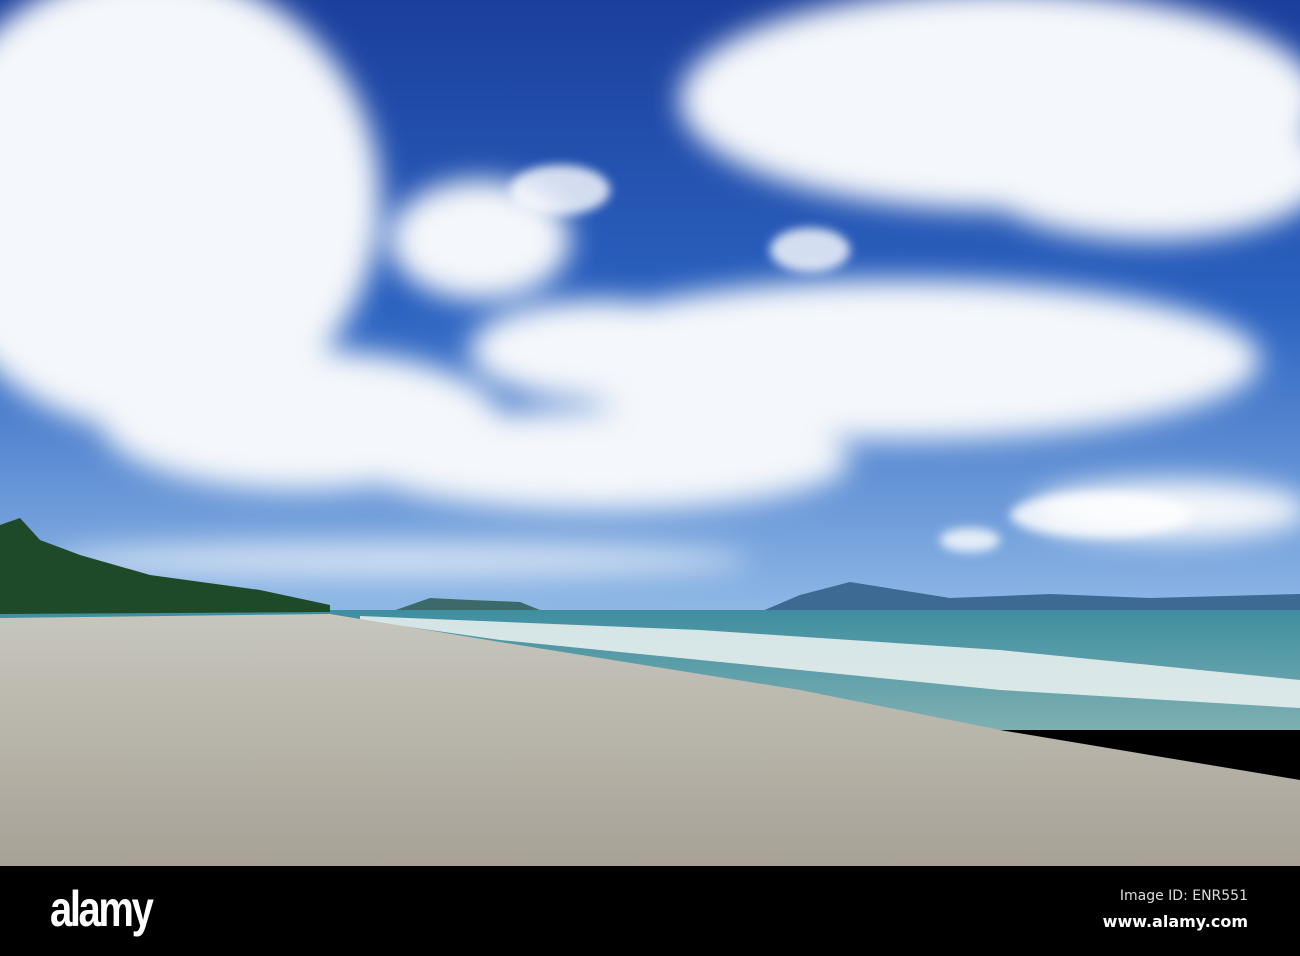 The image size is (1300, 956). Describe the element at coordinates (1175, 921) in the screenshot. I see `website-link: www.alamy.com` at that location.